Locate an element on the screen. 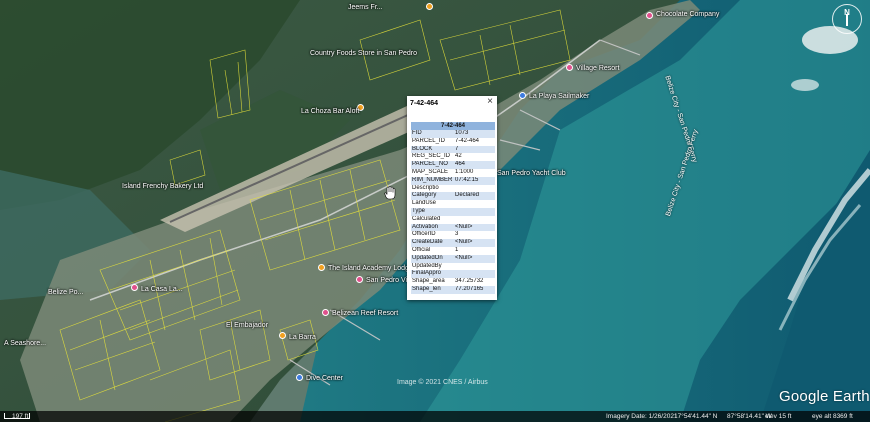 The height and width of the screenshot is (422, 870). attribute-row: PARCEL_NO 464 is located at coordinates (453, 165).